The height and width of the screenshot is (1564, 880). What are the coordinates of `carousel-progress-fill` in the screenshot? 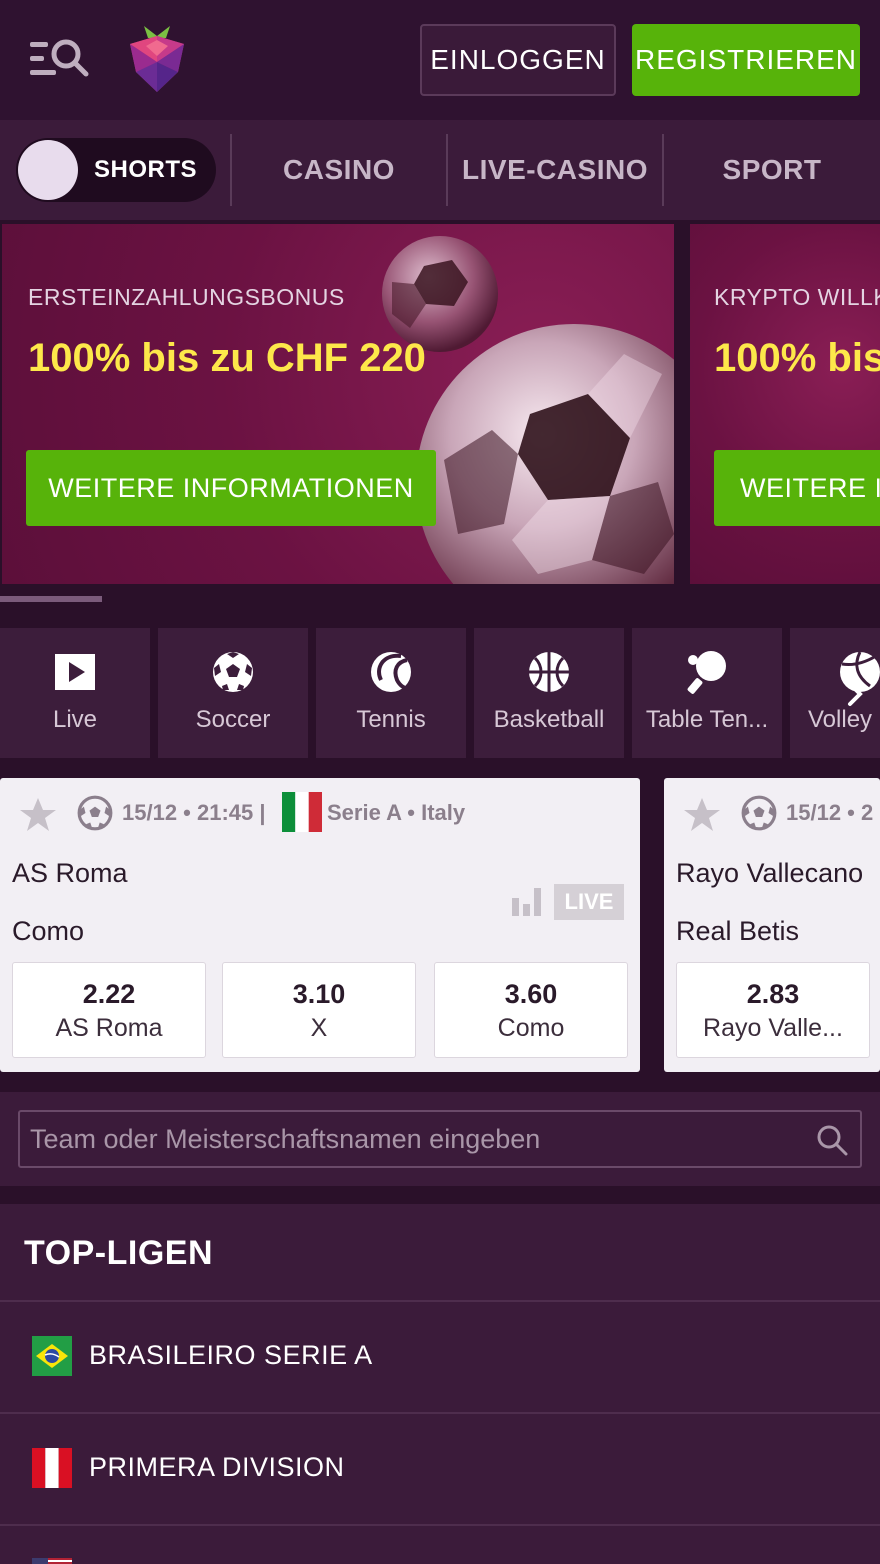 It's located at (51, 599).